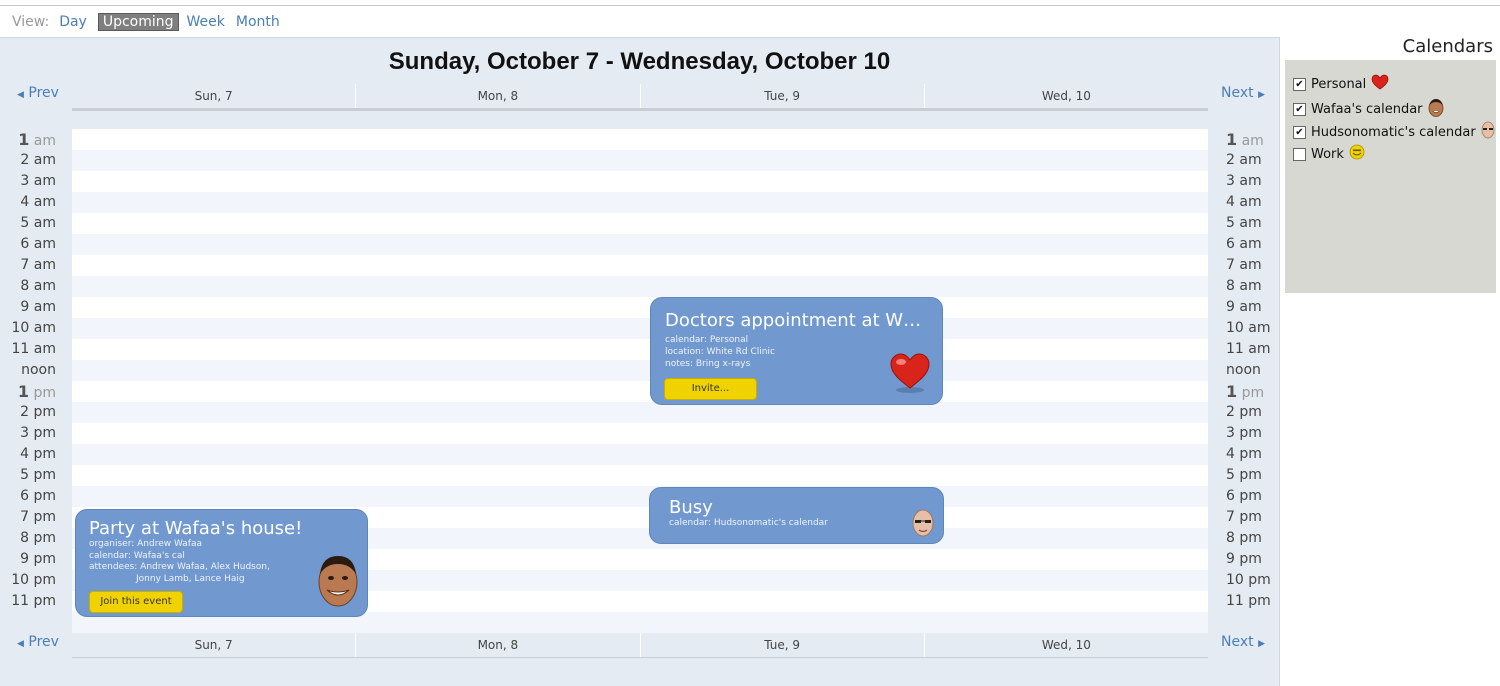 This screenshot has width=1500, height=686. What do you see at coordinates (146, 544) in the screenshot?
I see `event-organiser: organiser: Andrew Wafaa` at bounding box center [146, 544].